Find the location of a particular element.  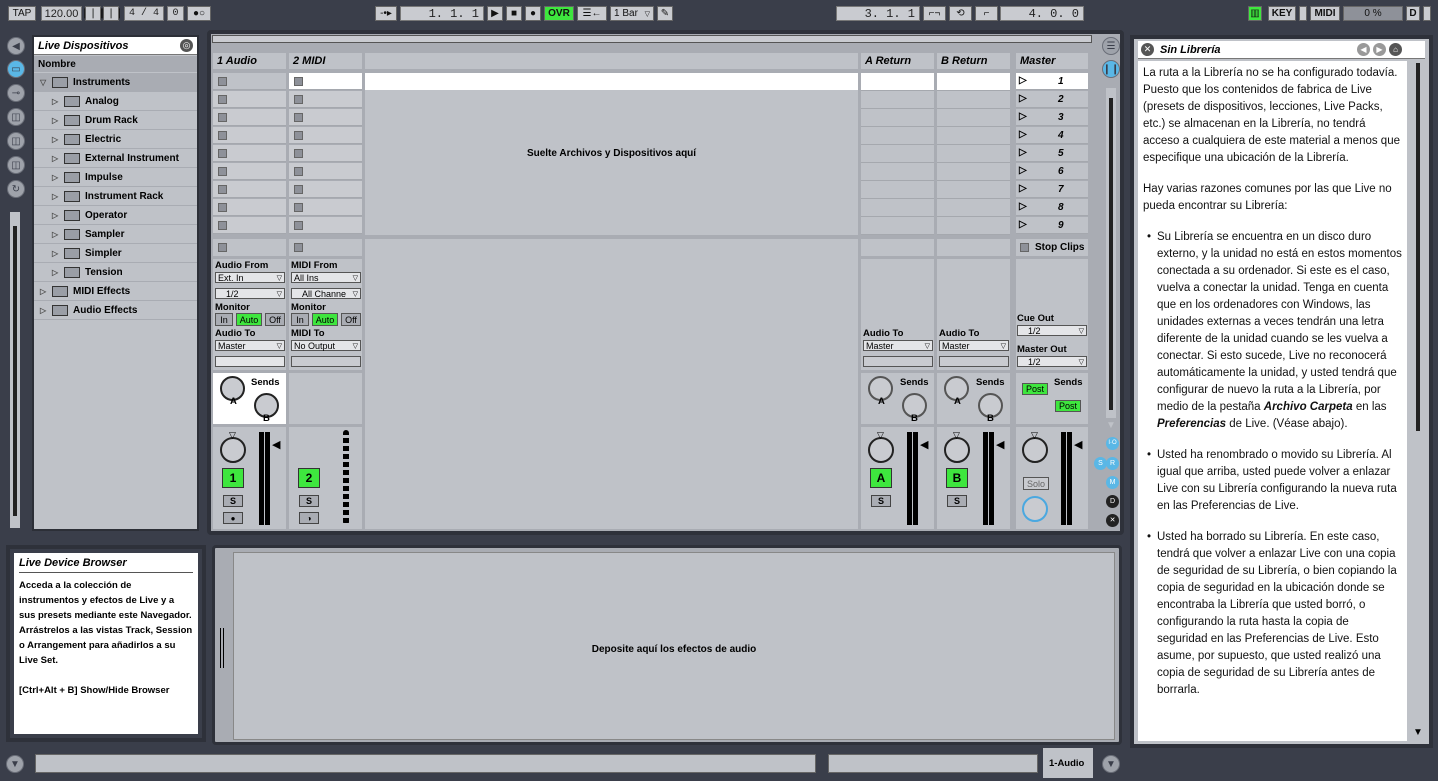

tree-item-analog: ▷ Analog is located at coordinates (115, 101).